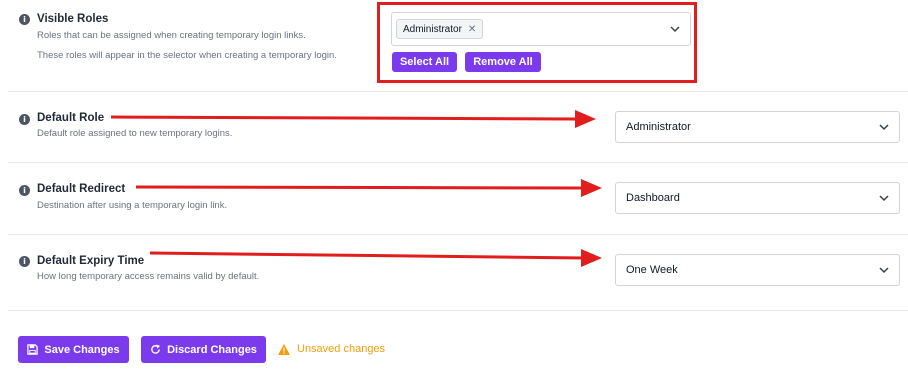  Describe the element at coordinates (82, 349) in the screenshot. I see `save-changes-label: Save Changes` at that location.